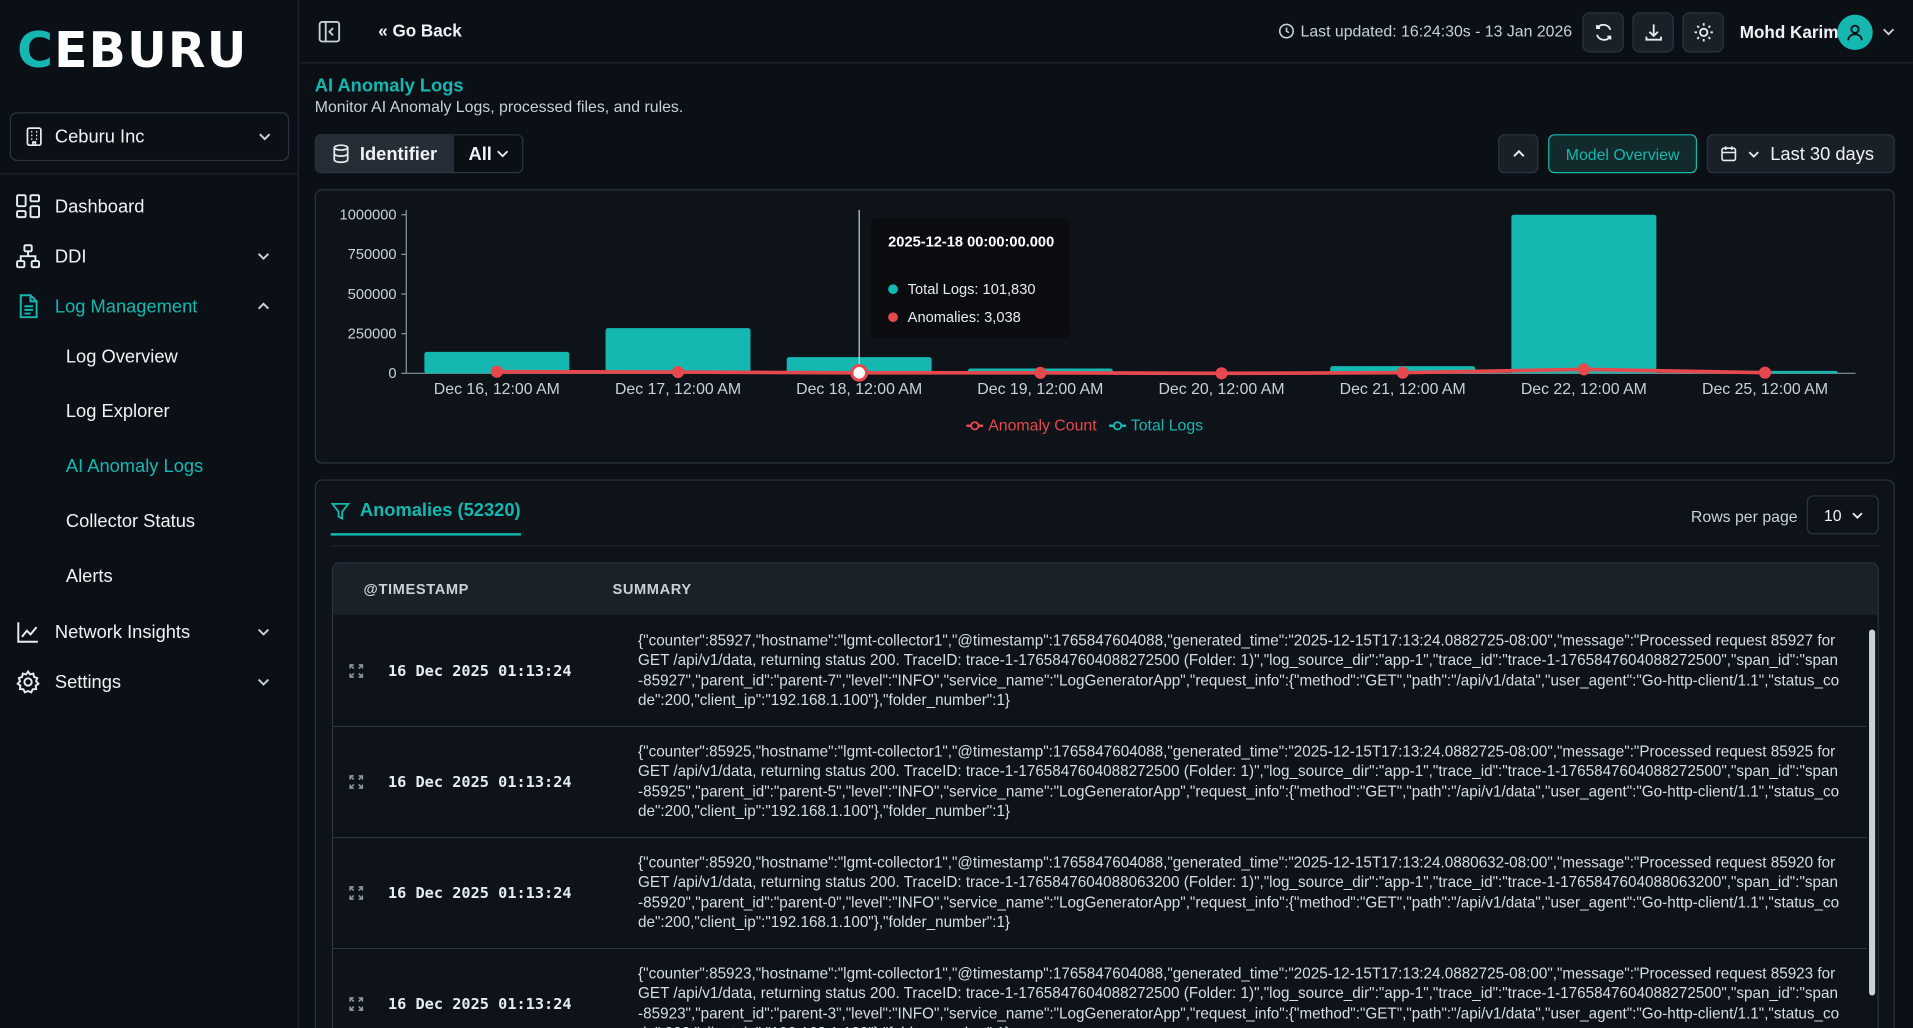  What do you see at coordinates (149, 206) in the screenshot?
I see `sidebar-item-dashboard: Dashboard` at bounding box center [149, 206].